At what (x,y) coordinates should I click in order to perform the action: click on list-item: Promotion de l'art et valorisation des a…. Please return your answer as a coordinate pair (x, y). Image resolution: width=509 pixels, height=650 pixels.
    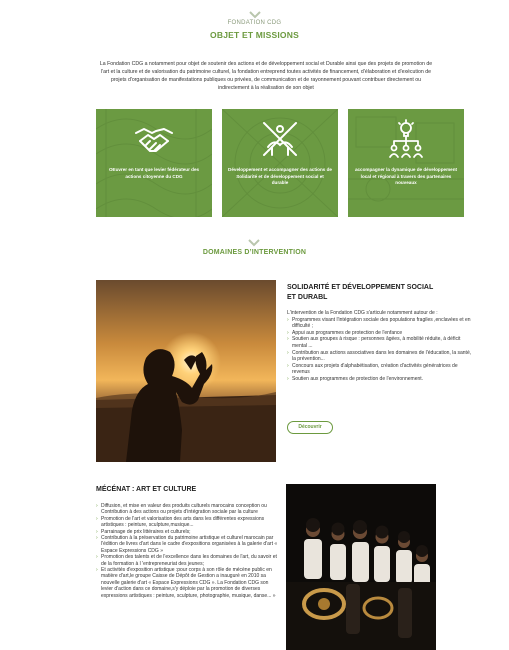
    Looking at the image, I should click on (188, 522).